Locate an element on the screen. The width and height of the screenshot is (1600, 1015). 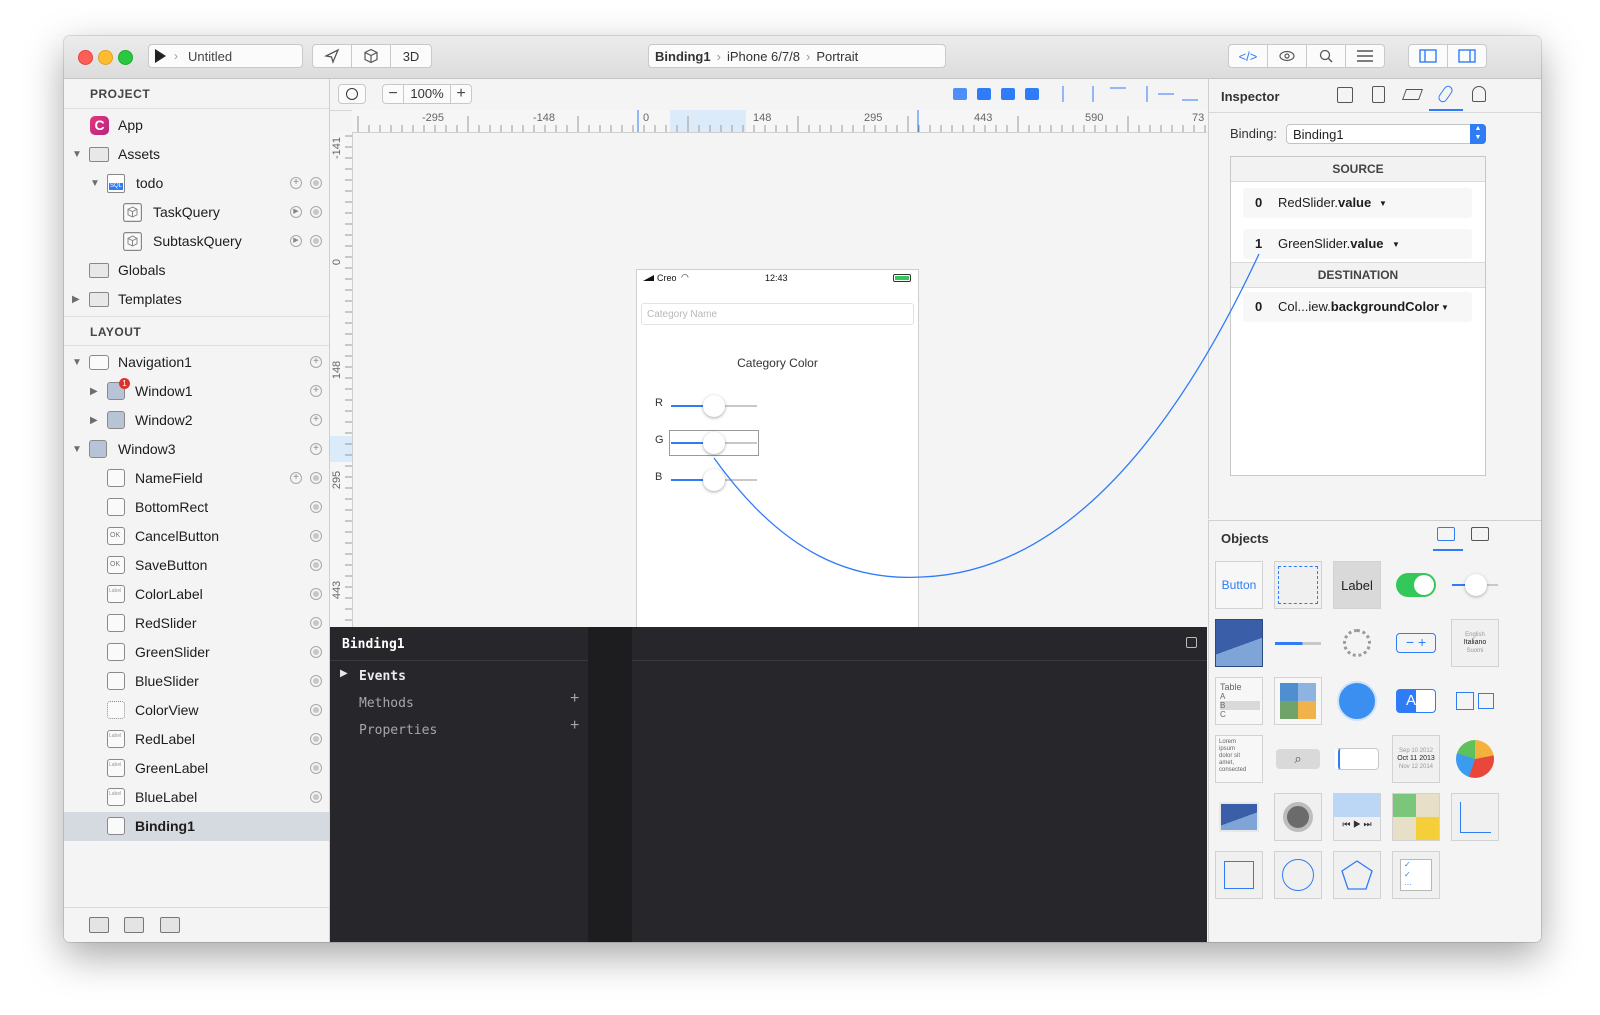
arrange-backward-icon is located at coordinates (984, 94).